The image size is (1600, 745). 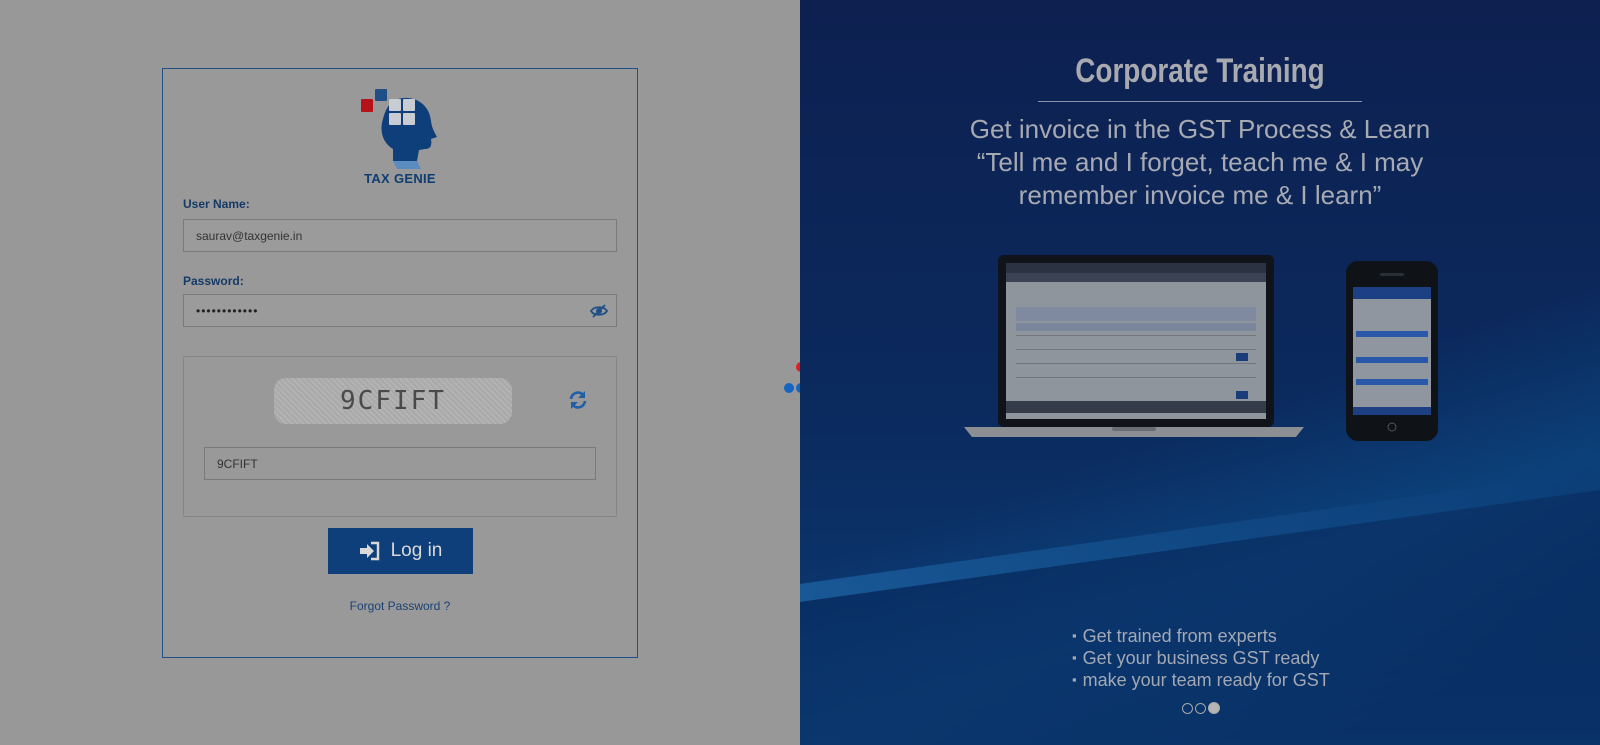 What do you see at coordinates (1214, 708) in the screenshot?
I see `carousel-dot-active` at bounding box center [1214, 708].